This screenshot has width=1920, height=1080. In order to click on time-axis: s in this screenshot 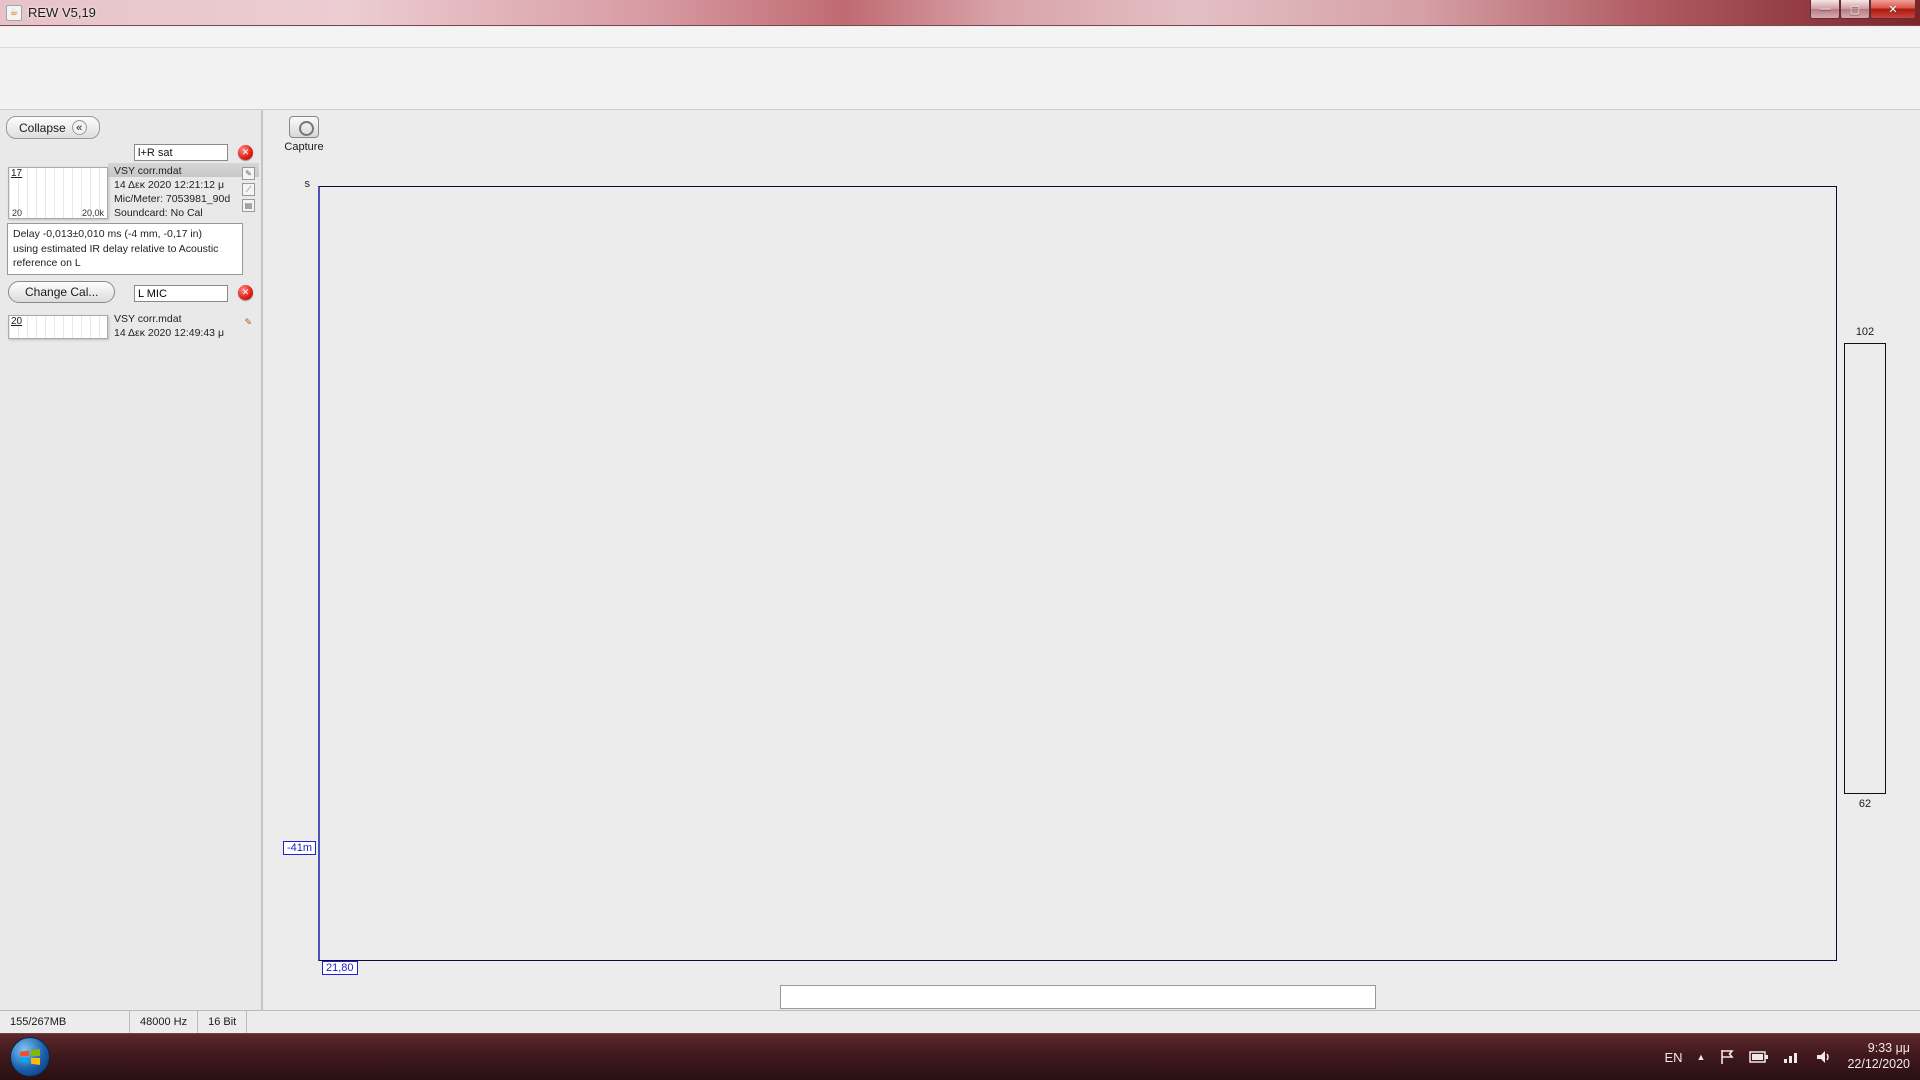, I will do `click(290, 560)`.